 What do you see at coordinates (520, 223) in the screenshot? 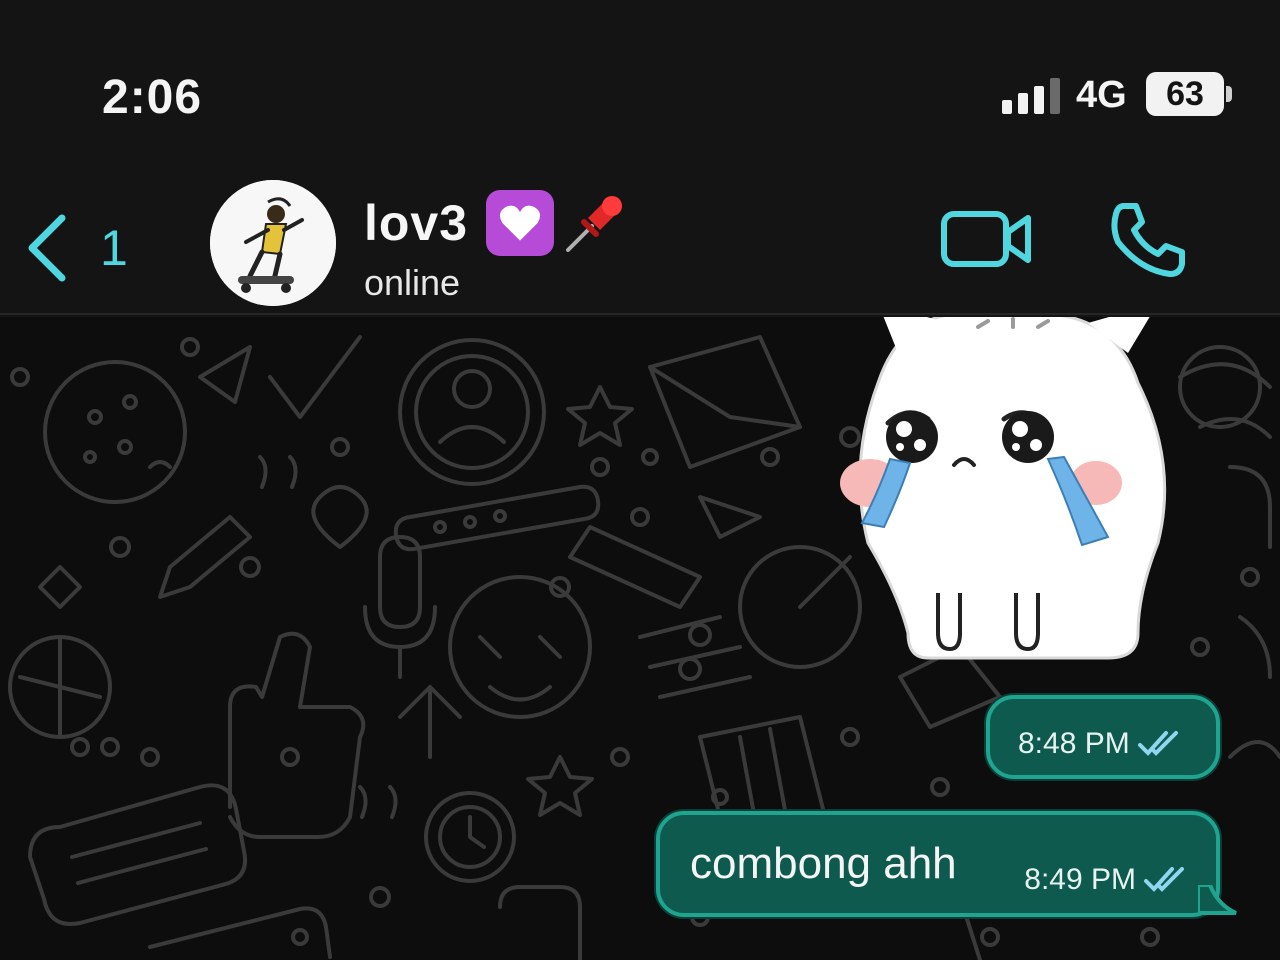
I see `purple-heart-icon` at bounding box center [520, 223].